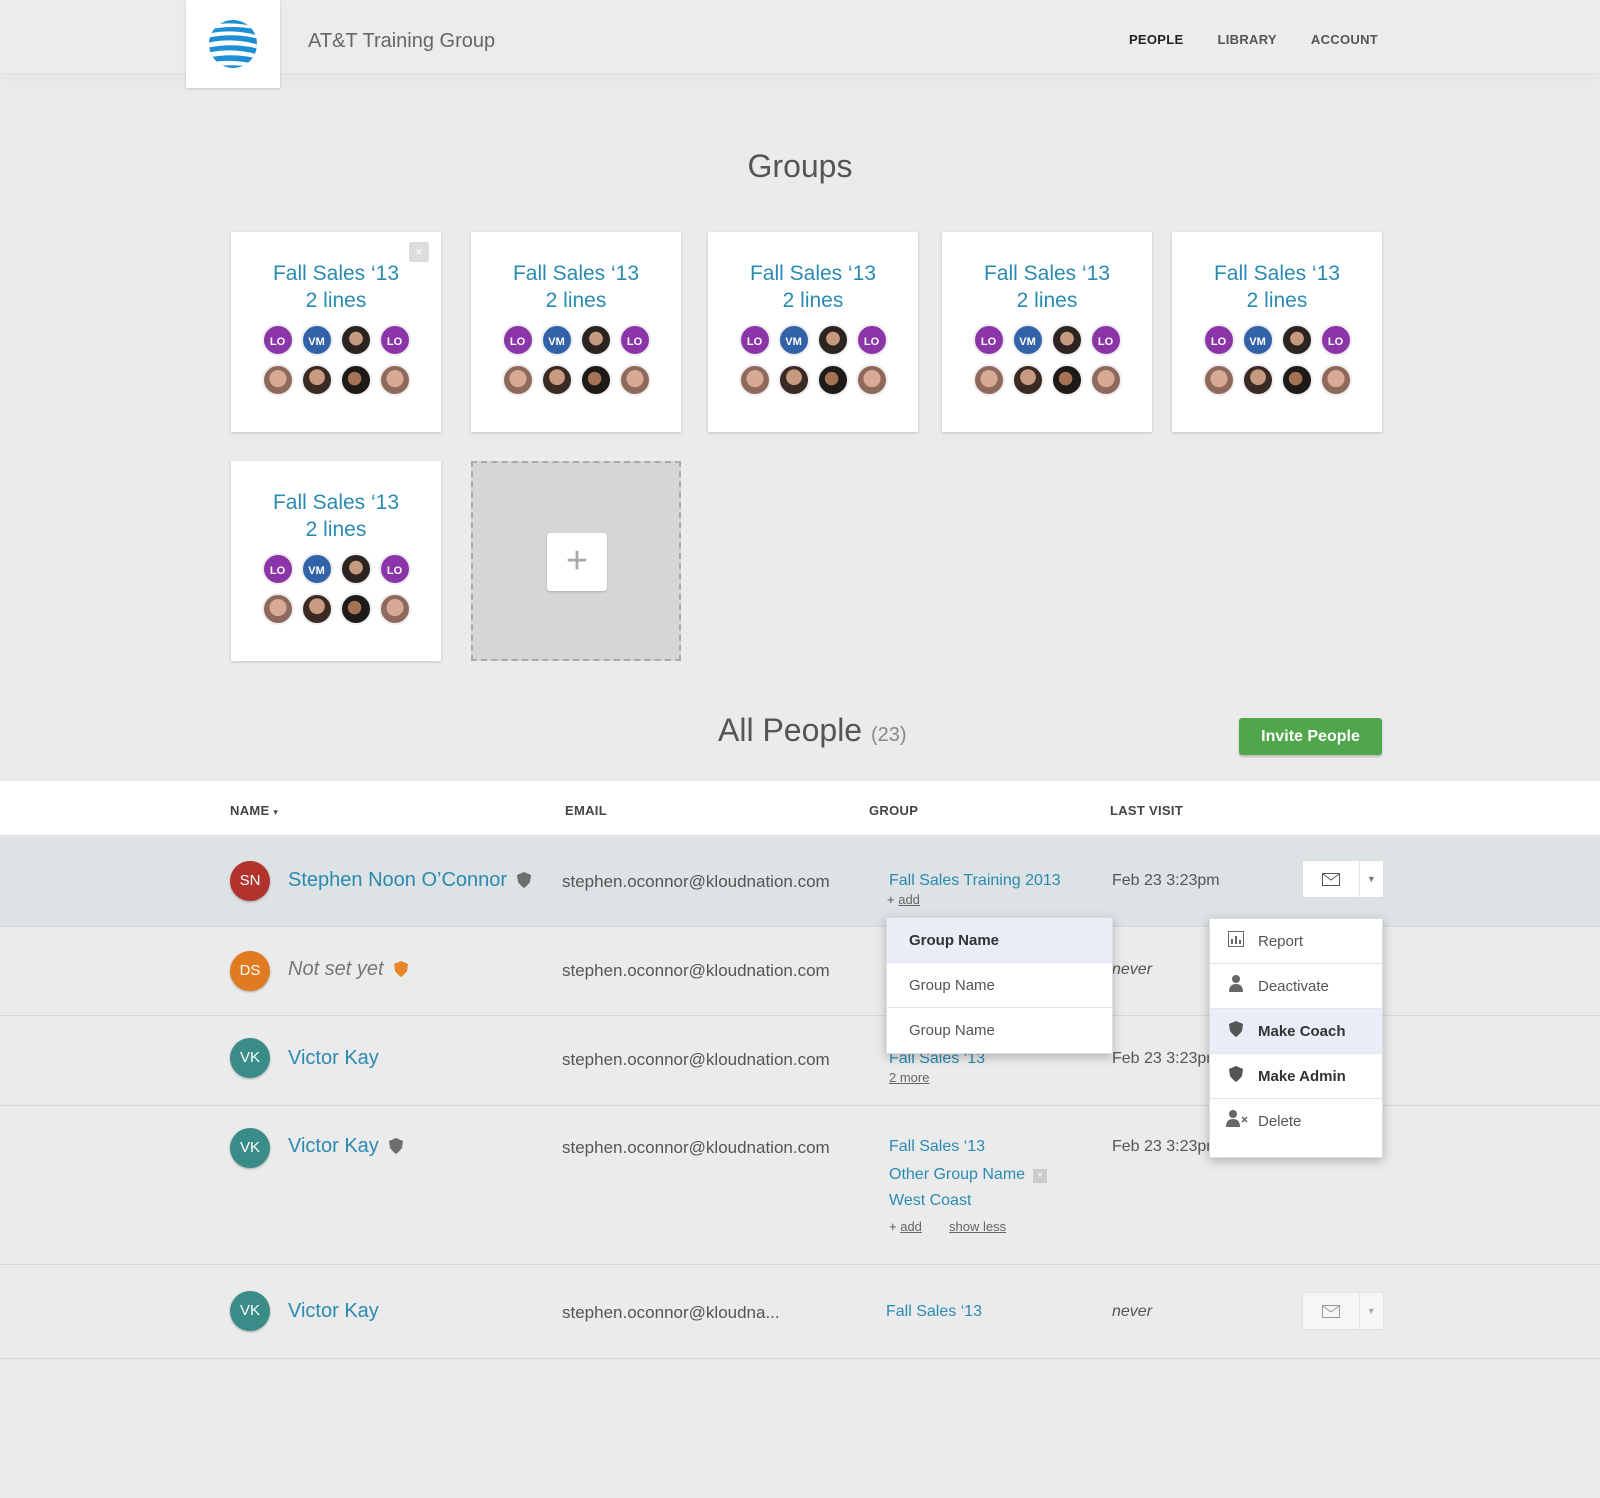  Describe the element at coordinates (1296, 1121) in the screenshot. I see `menu-item-delete: Delete` at that location.